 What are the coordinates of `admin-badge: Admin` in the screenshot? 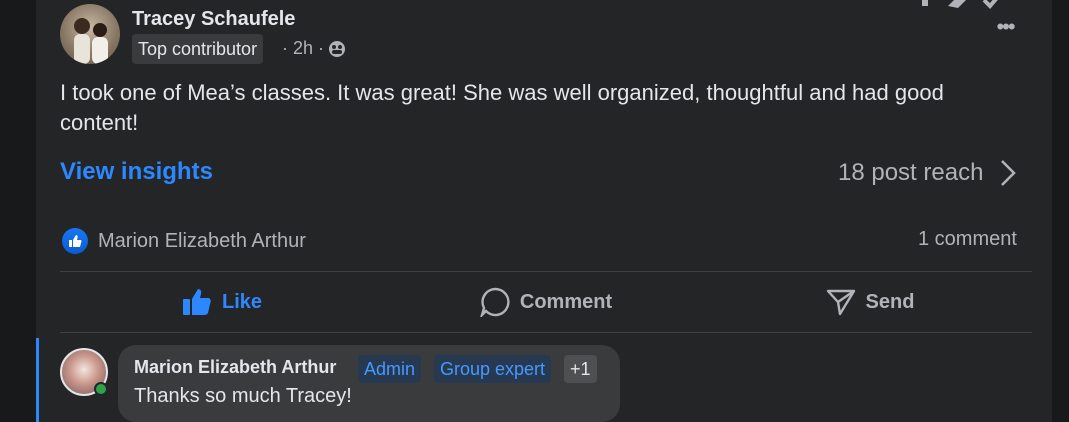 It's located at (390, 369).